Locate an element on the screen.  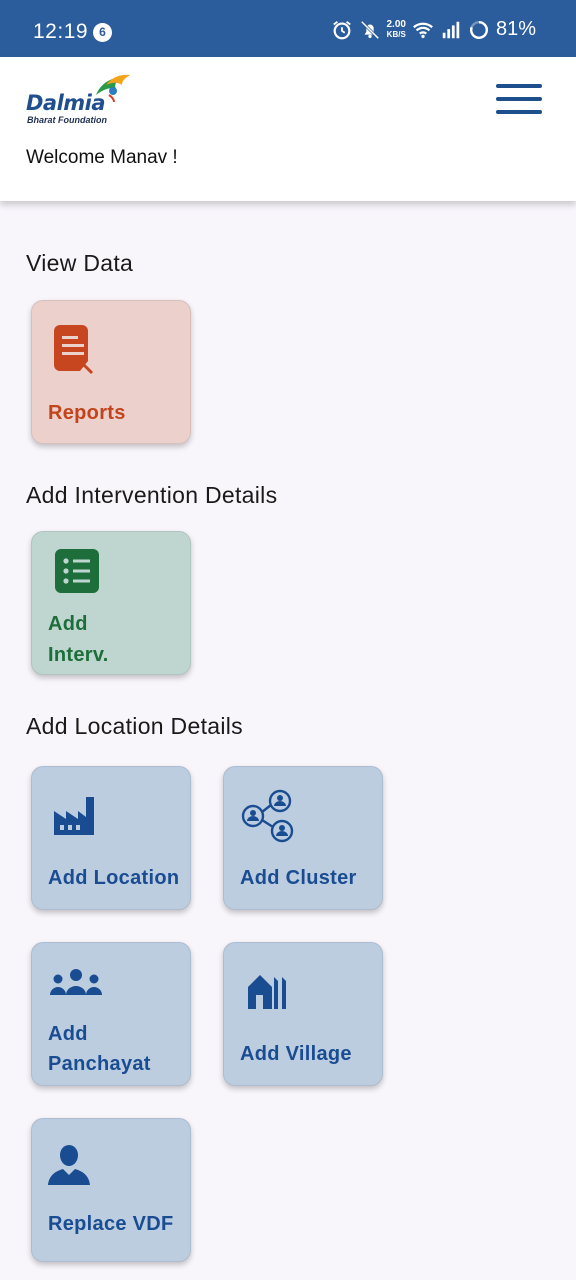
network-people-icon is located at coordinates (267, 816).